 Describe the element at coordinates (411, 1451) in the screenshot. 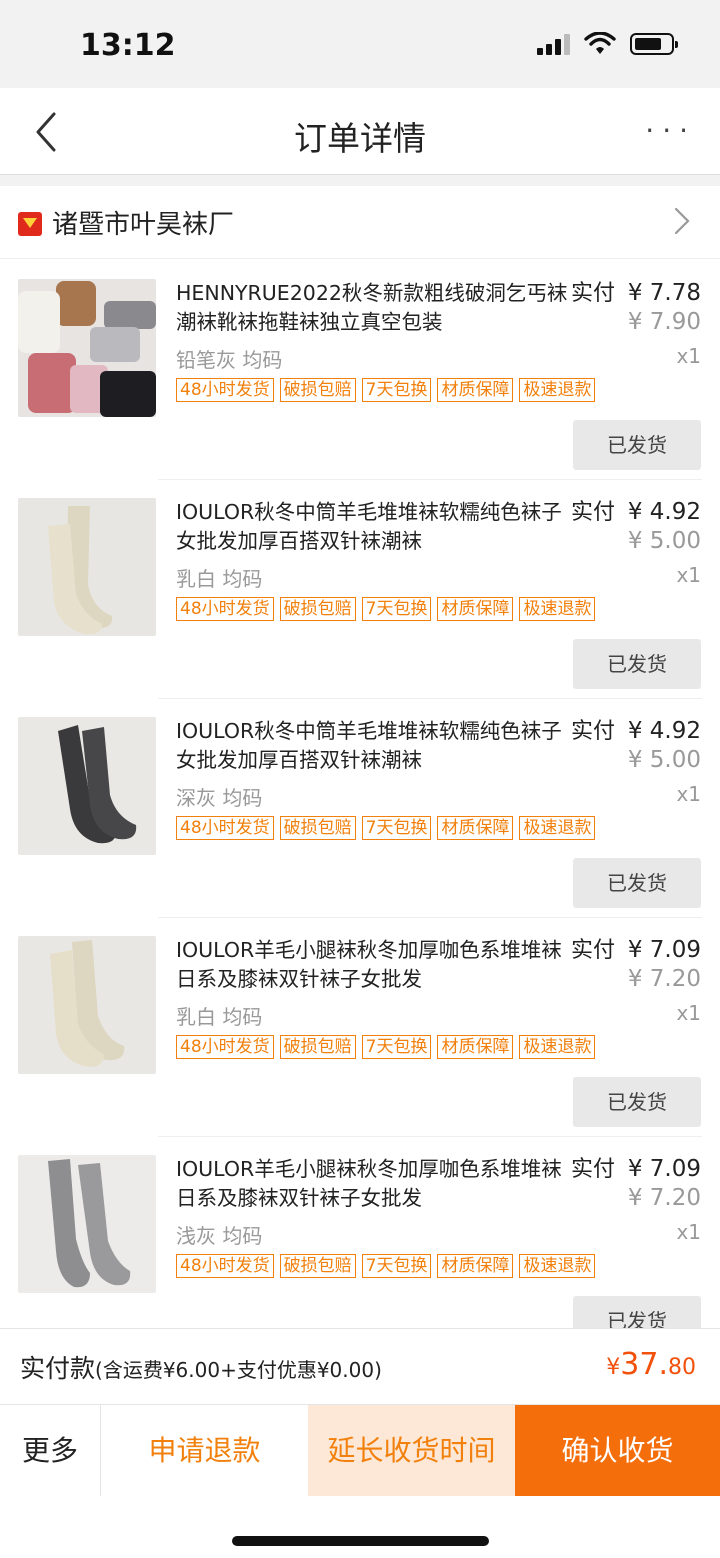

I see `extend-receipt-button: 延长收货时间` at that location.